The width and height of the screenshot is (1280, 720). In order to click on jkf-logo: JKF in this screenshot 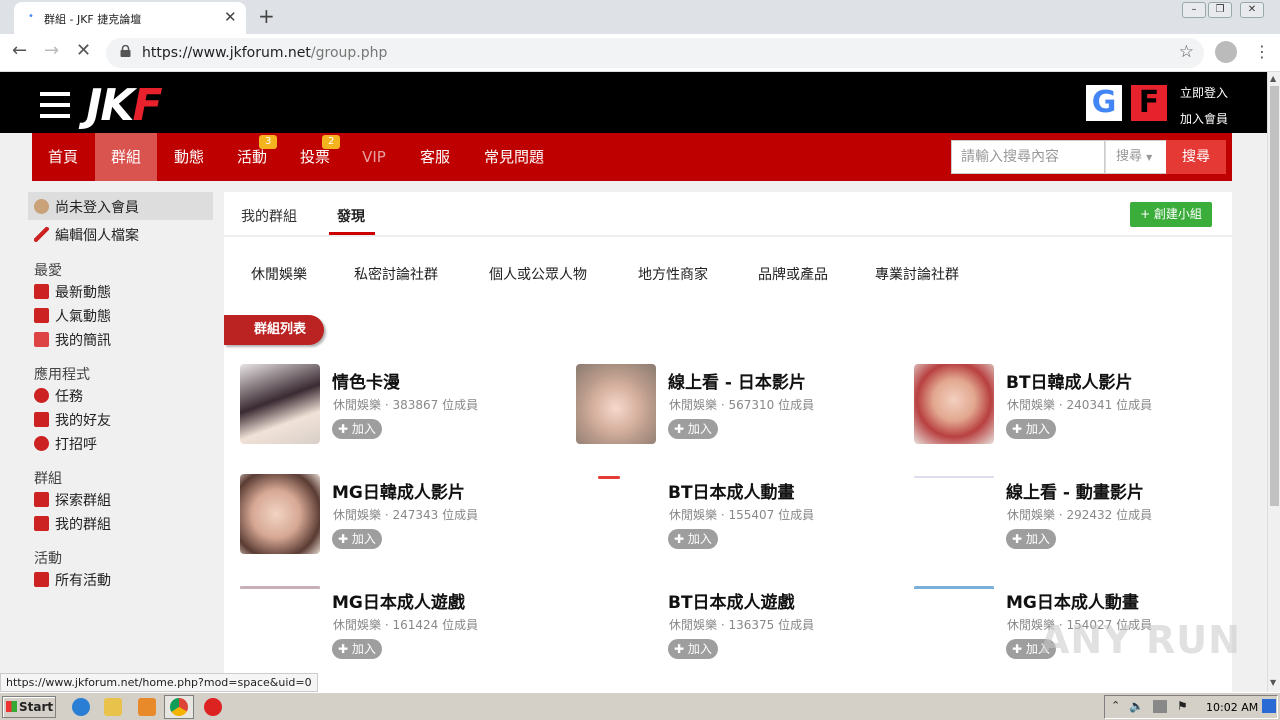, I will do `click(124, 105)`.